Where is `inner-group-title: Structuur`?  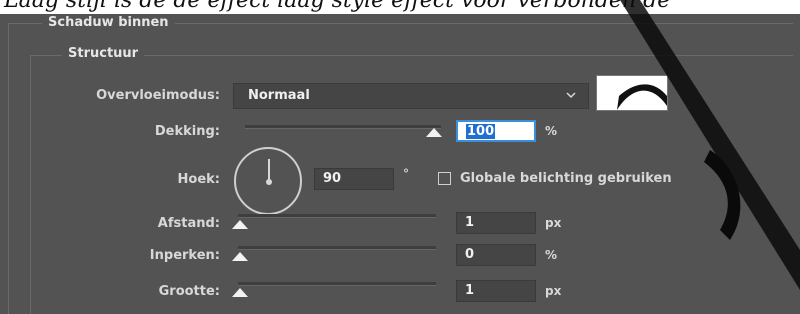
inner-group-title: Structuur is located at coordinates (103, 53).